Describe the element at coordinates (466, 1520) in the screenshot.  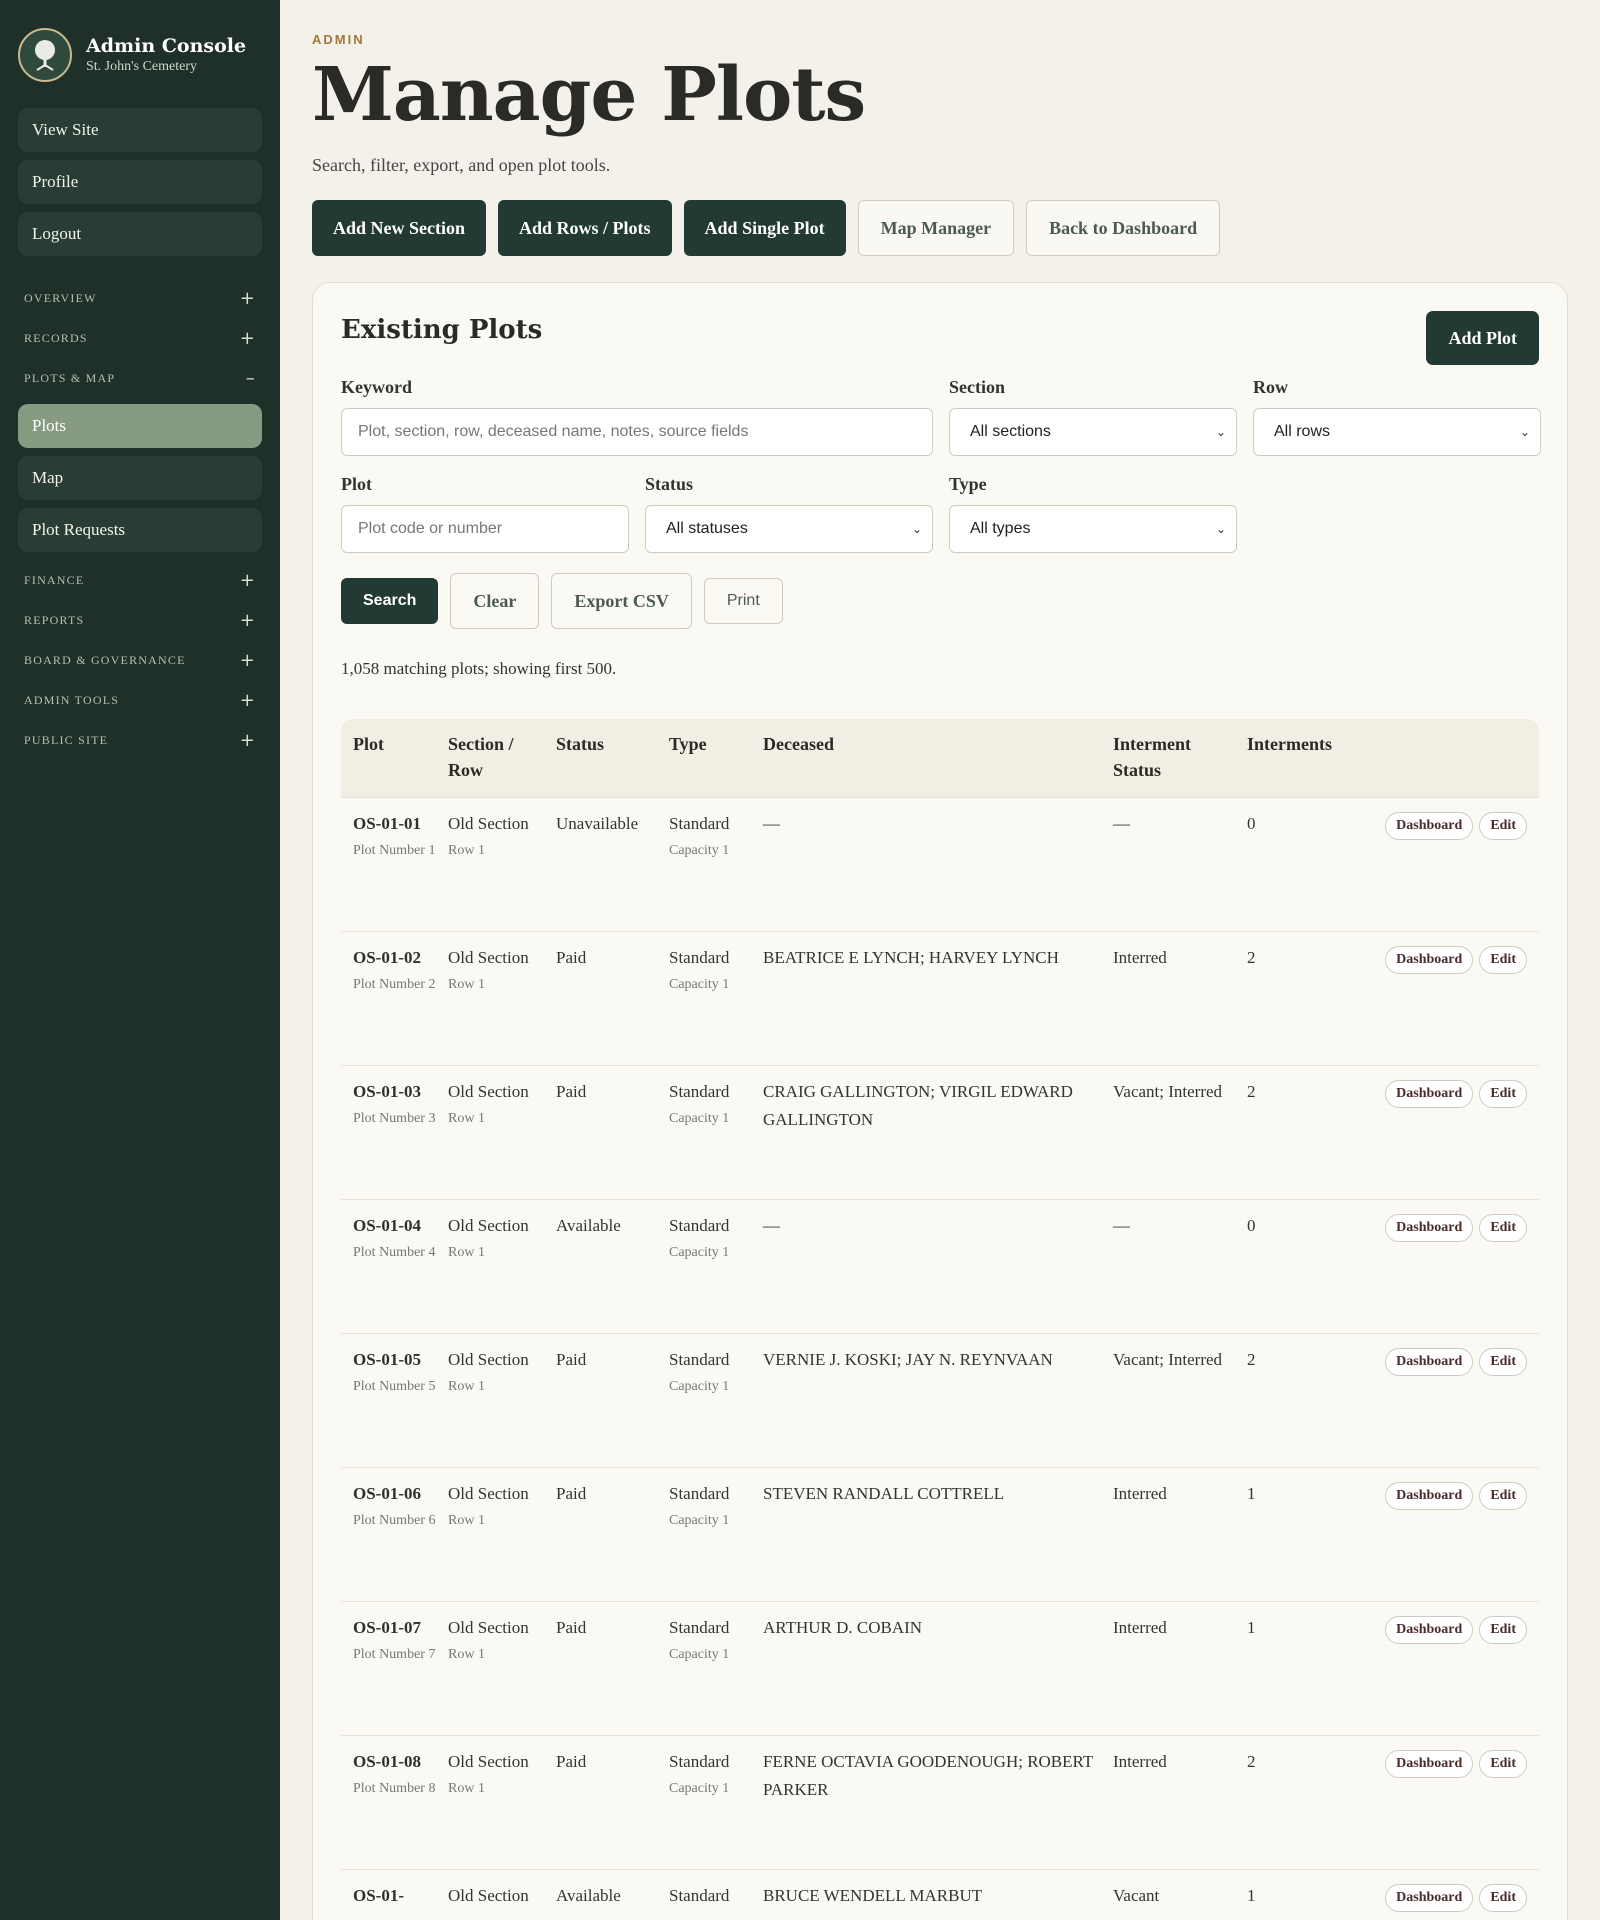
I see `row-name: Row 1` at that location.